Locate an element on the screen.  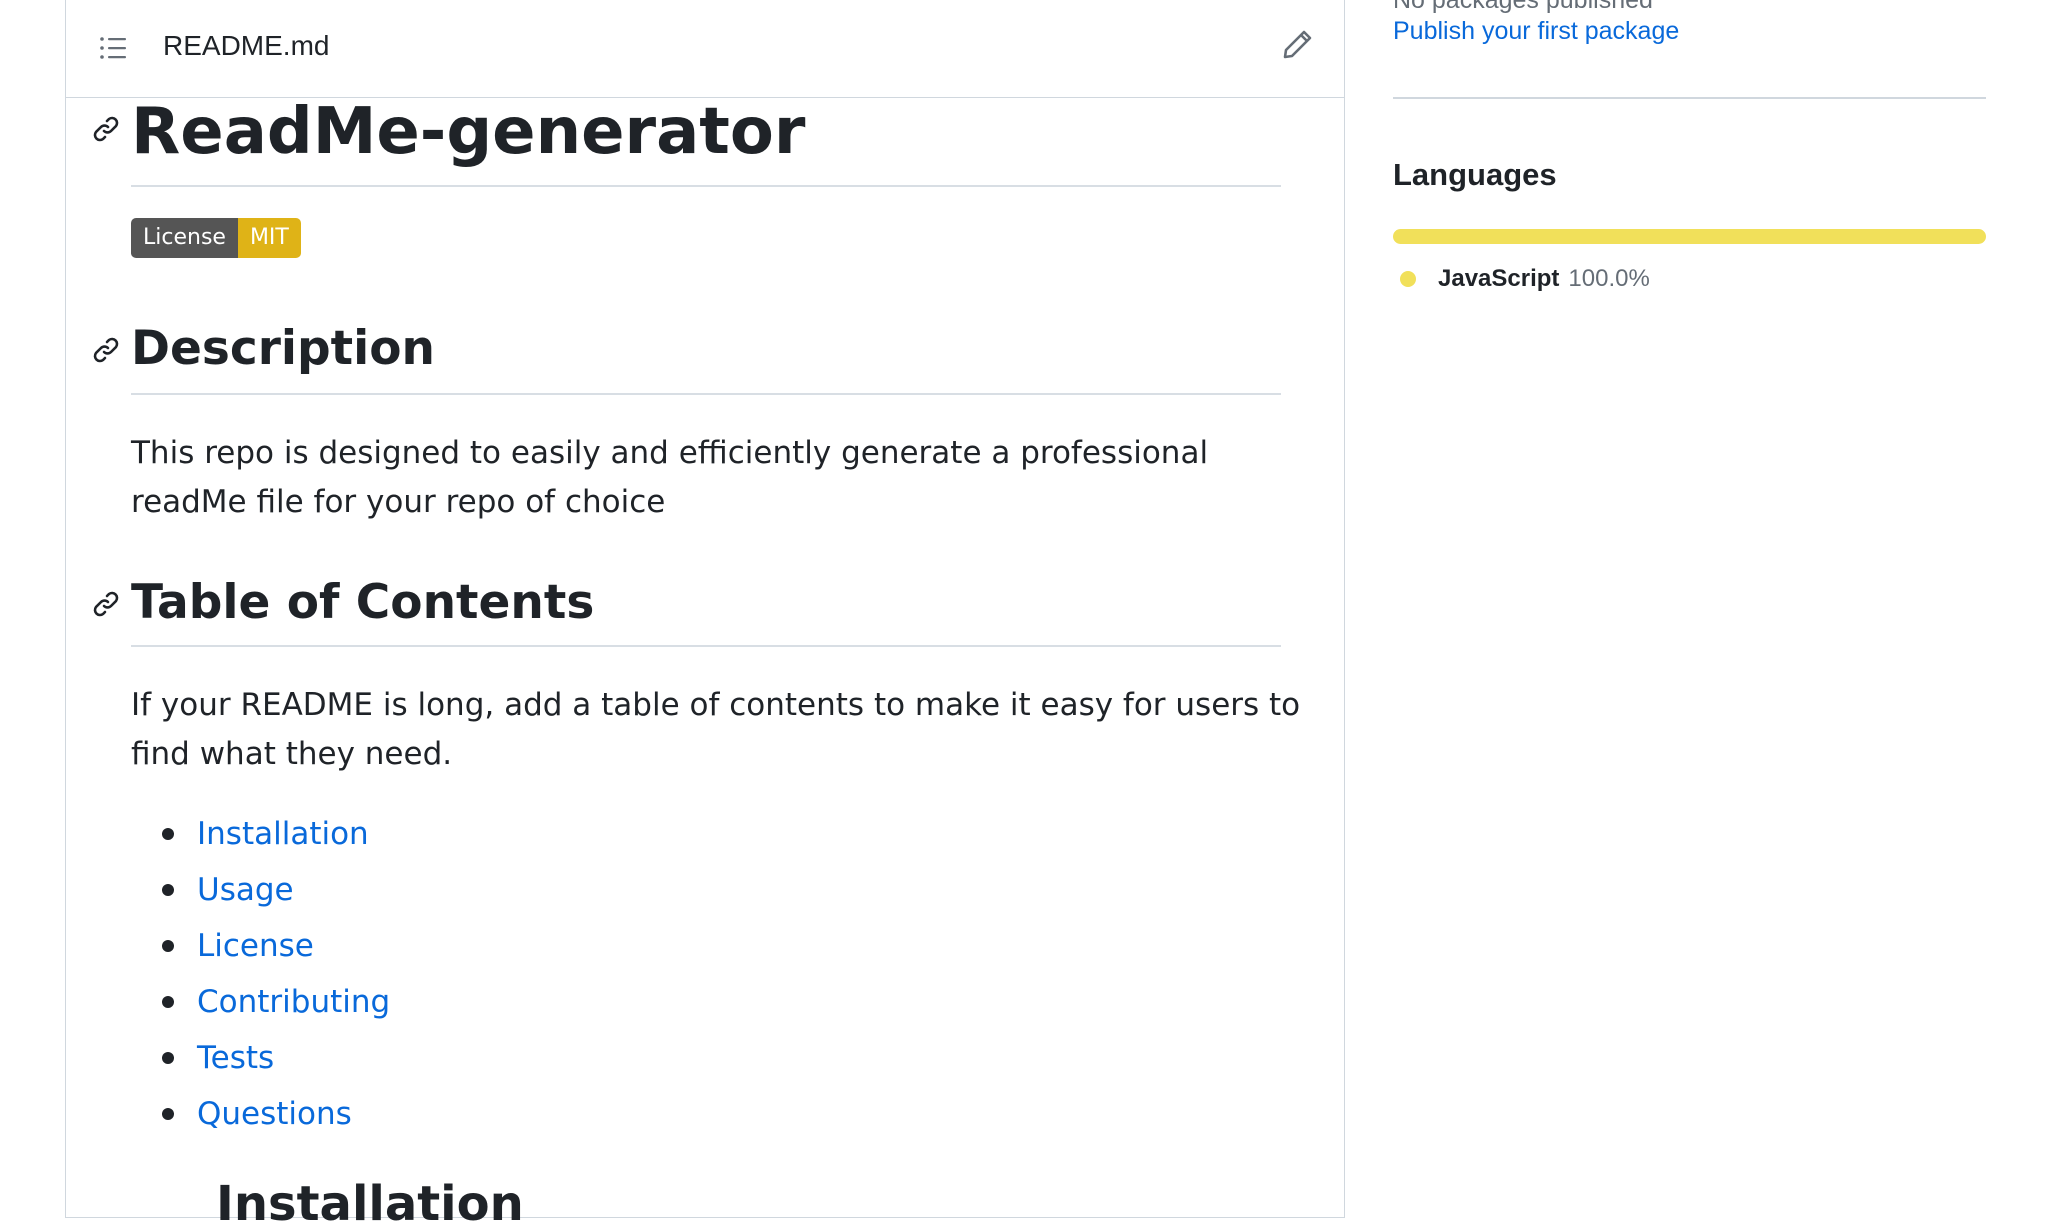
language-item-javascript: JavaScript 100.0% is located at coordinates (1521, 279).